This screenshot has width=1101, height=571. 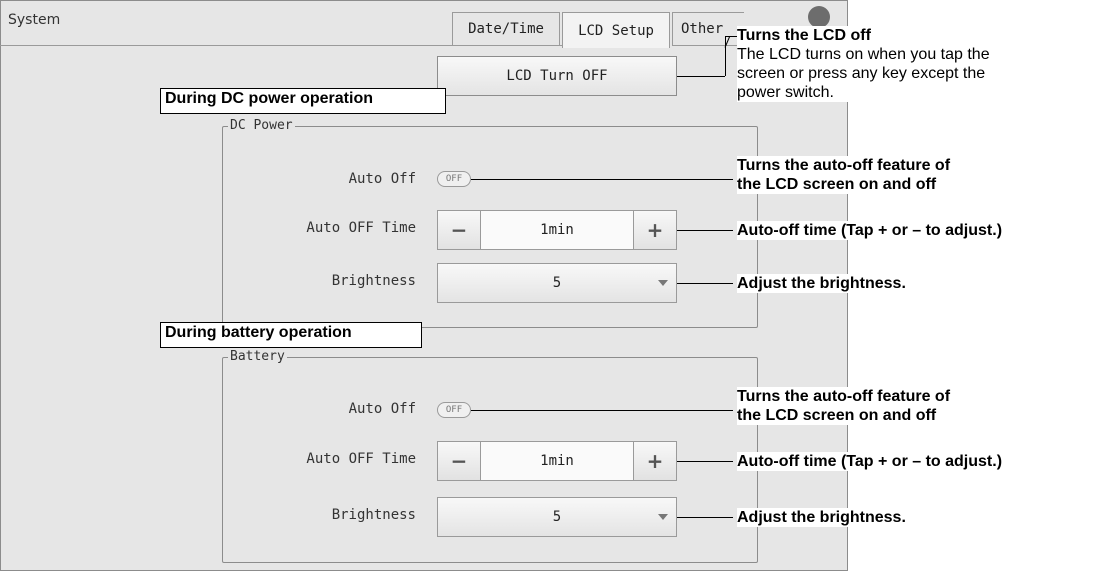 What do you see at coordinates (257, 356) in the screenshot?
I see `battery-legend: Battery` at bounding box center [257, 356].